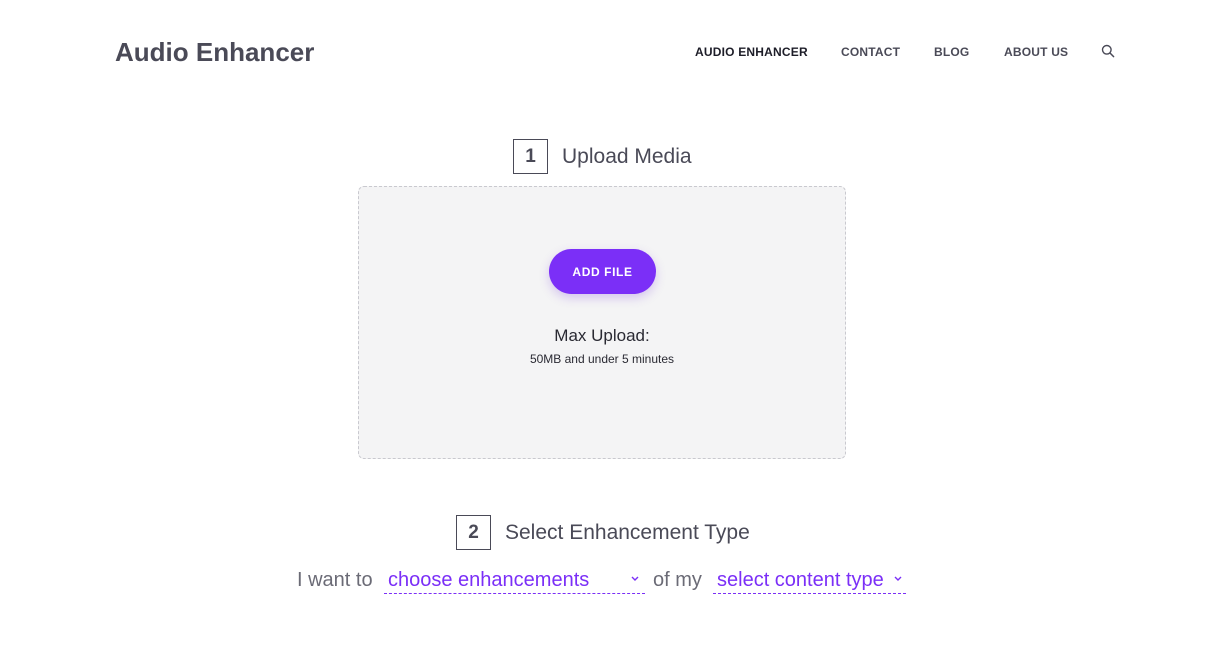 The width and height of the screenshot is (1212, 650). Describe the element at coordinates (627, 532) in the screenshot. I see `step-2-title: Select Enhancement Type` at that location.